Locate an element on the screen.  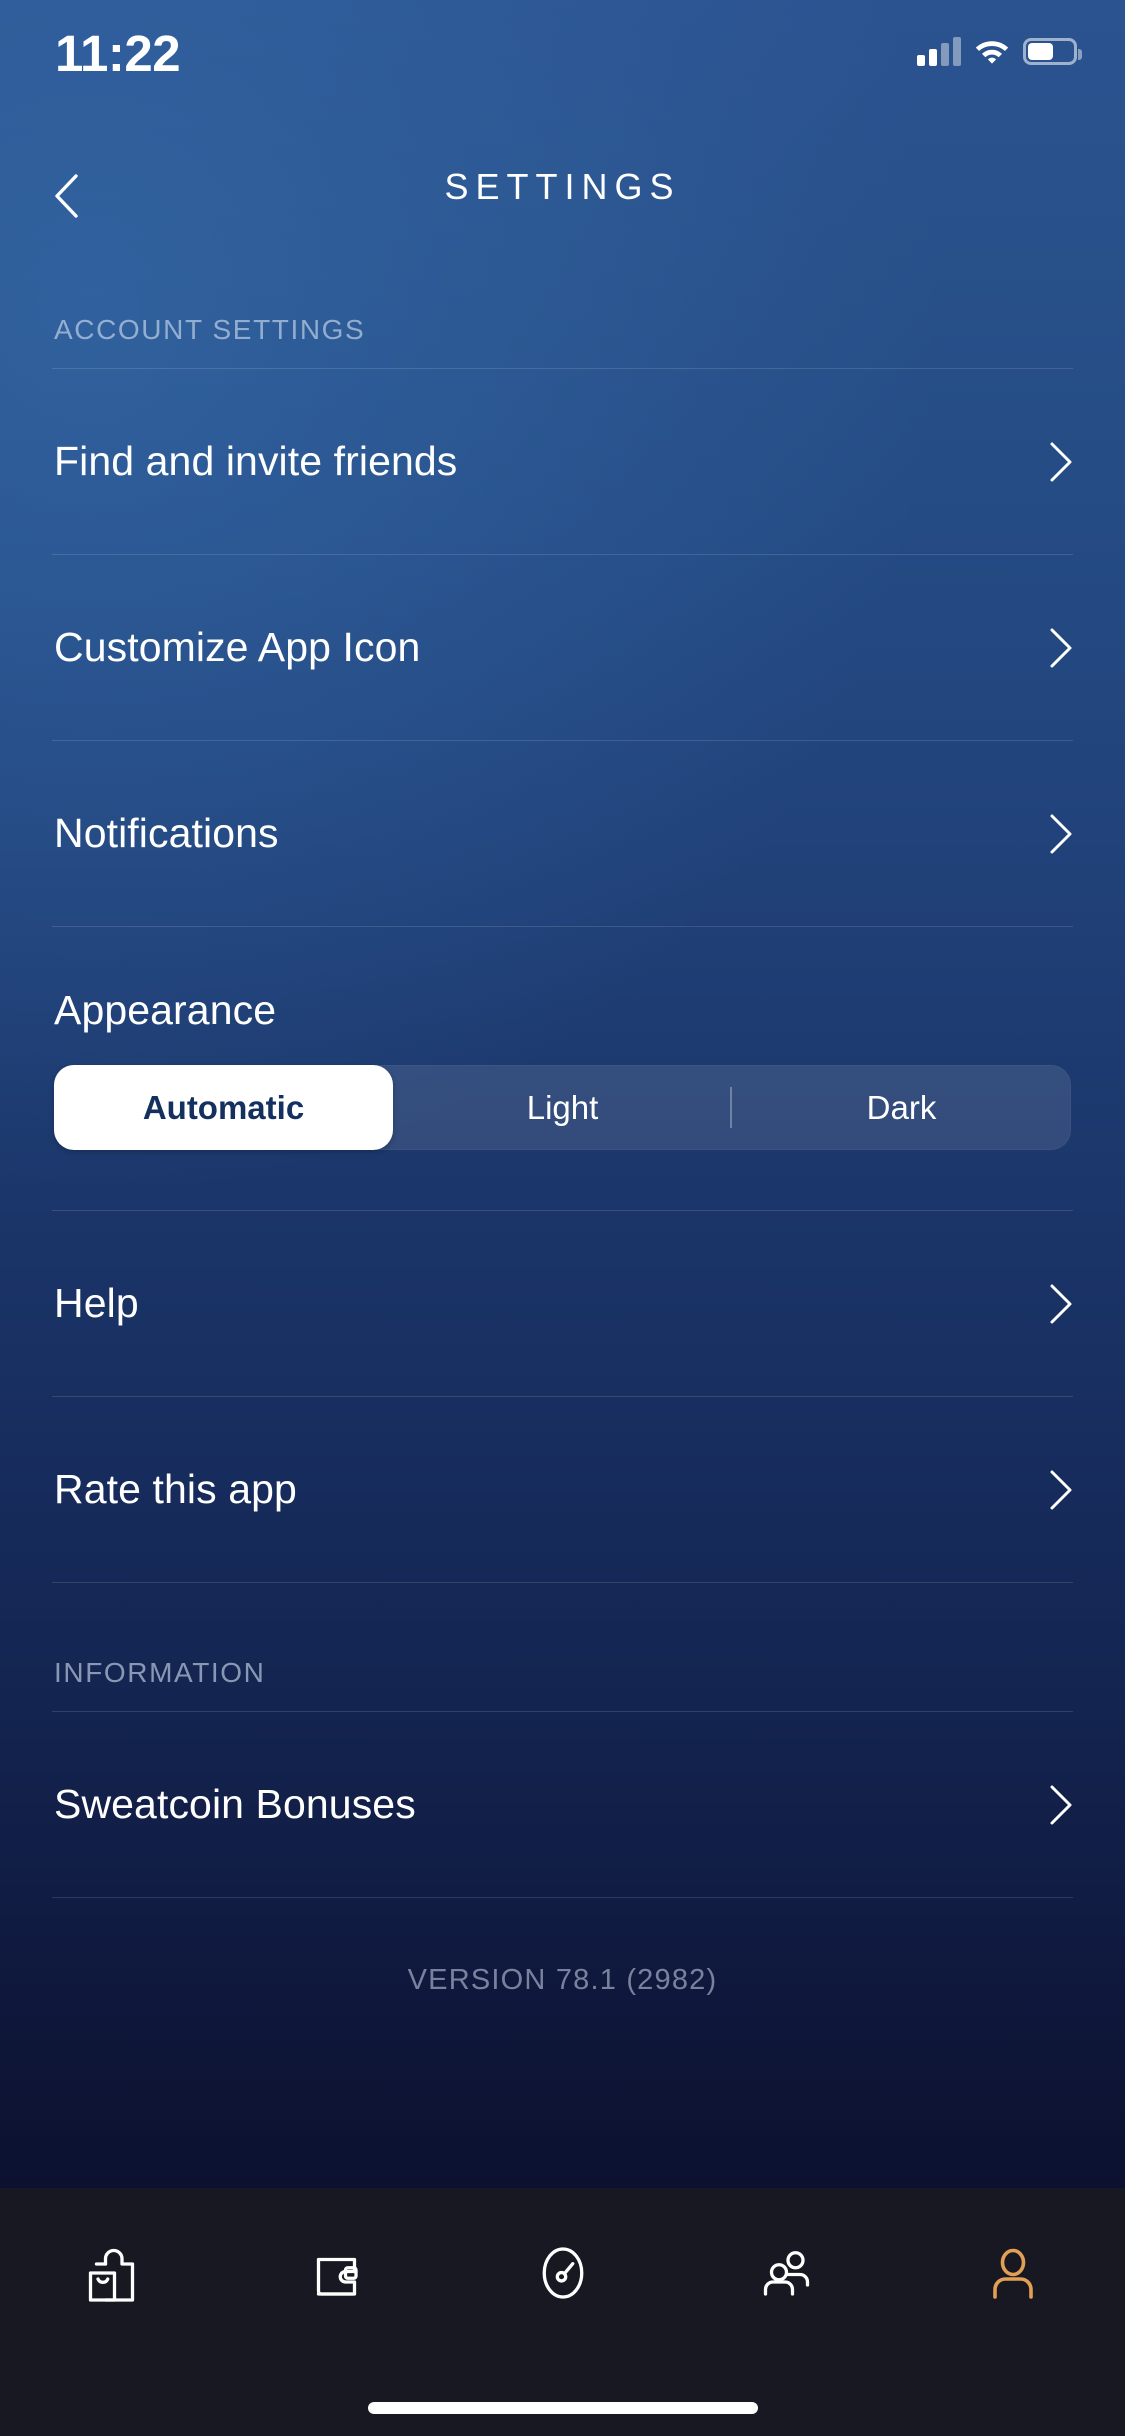
wifi-icon is located at coordinates (992, 52).